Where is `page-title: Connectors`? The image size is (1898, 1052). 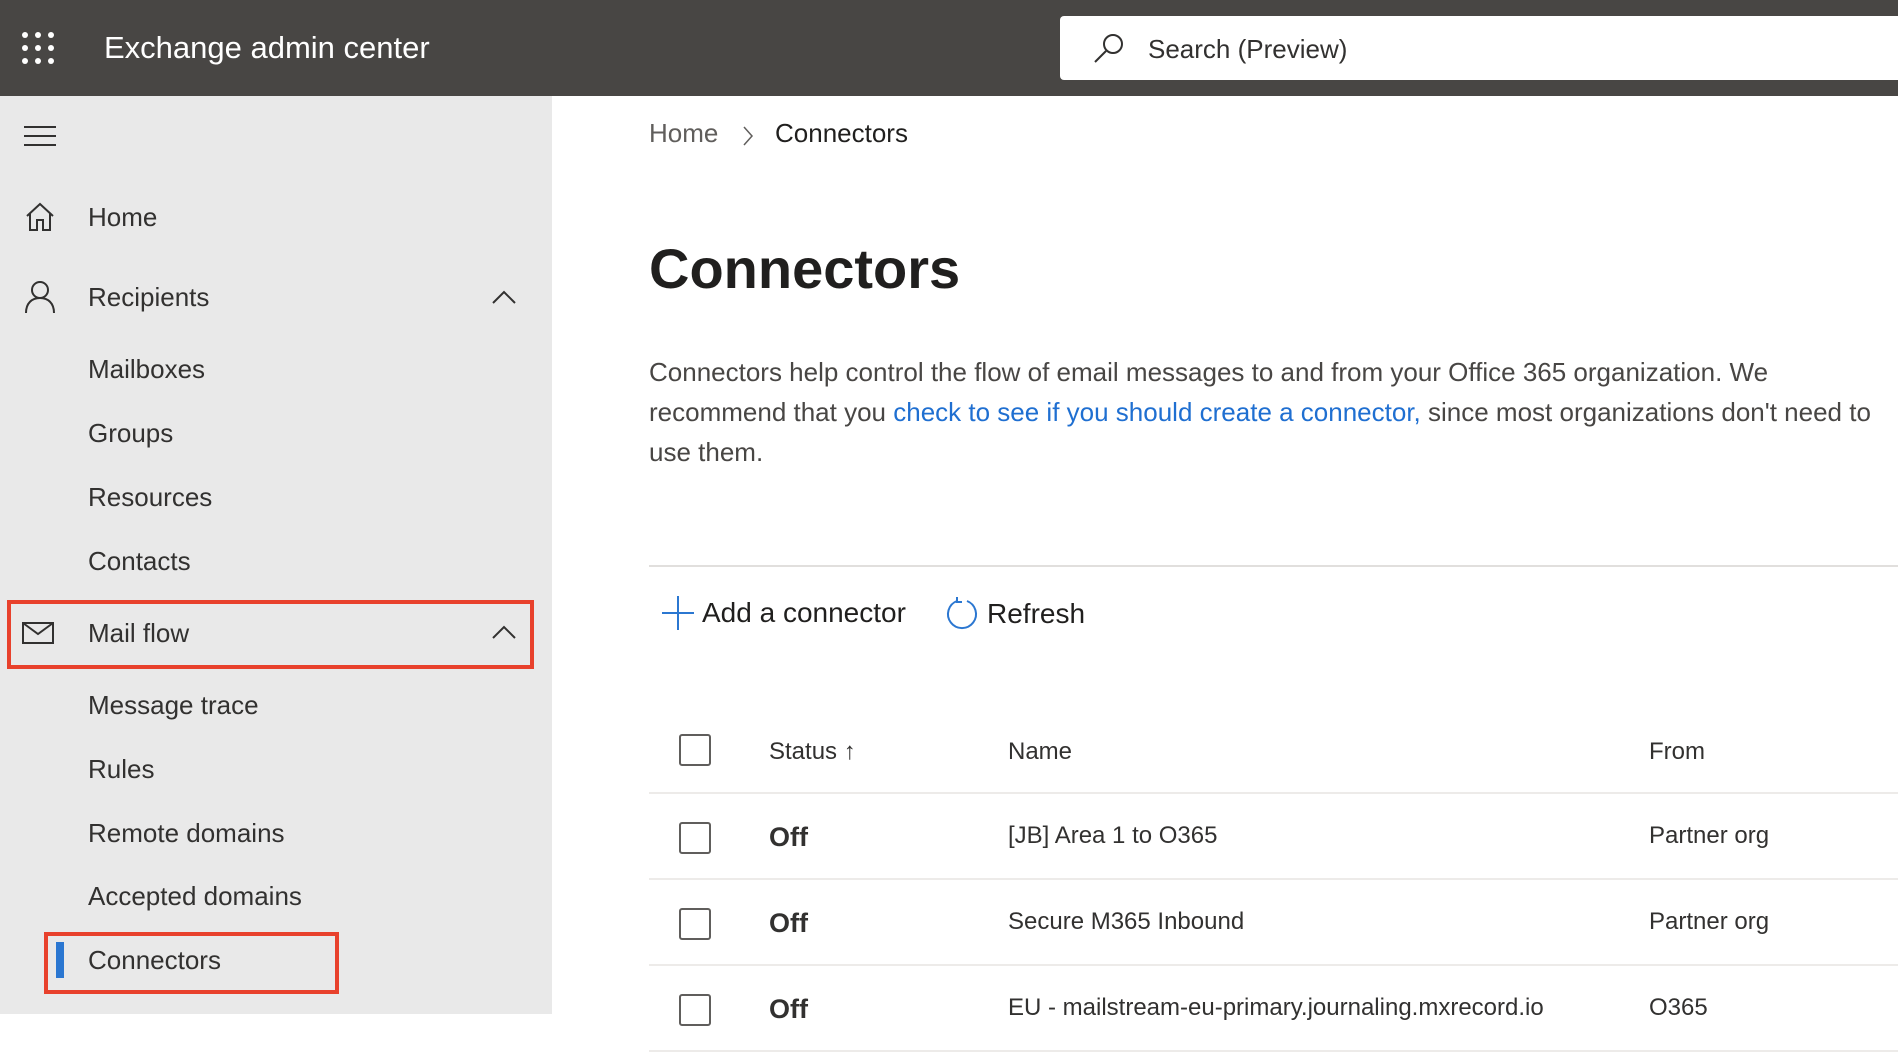 page-title: Connectors is located at coordinates (805, 268).